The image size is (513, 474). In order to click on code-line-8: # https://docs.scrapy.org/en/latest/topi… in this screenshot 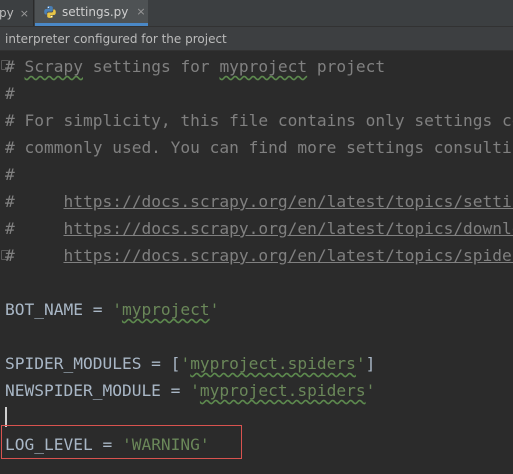, I will do `click(259, 256)`.